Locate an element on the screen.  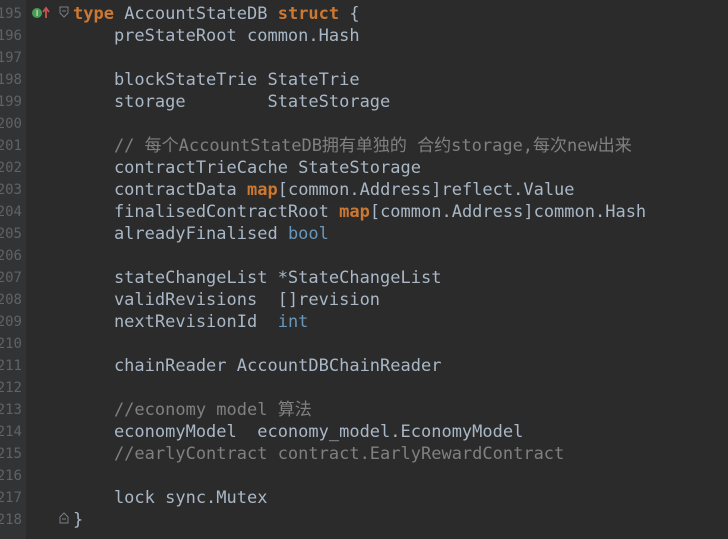
line-number: 214 is located at coordinates (11, 432).